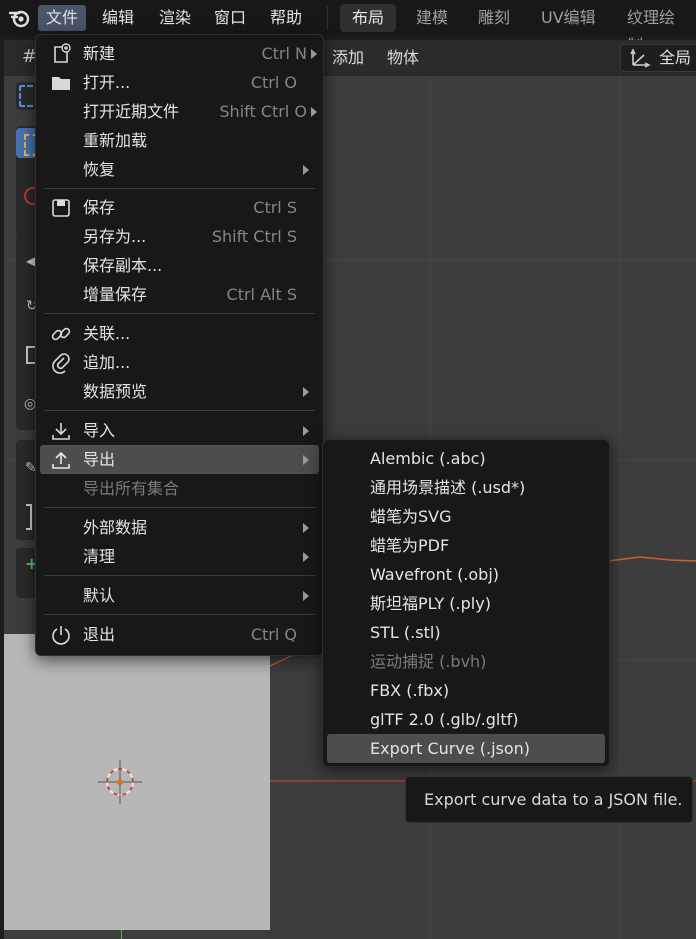 This screenshot has height=939, width=696. Describe the element at coordinates (254, 236) in the screenshot. I see `shortcut-text: Shift Ctrl S` at that location.